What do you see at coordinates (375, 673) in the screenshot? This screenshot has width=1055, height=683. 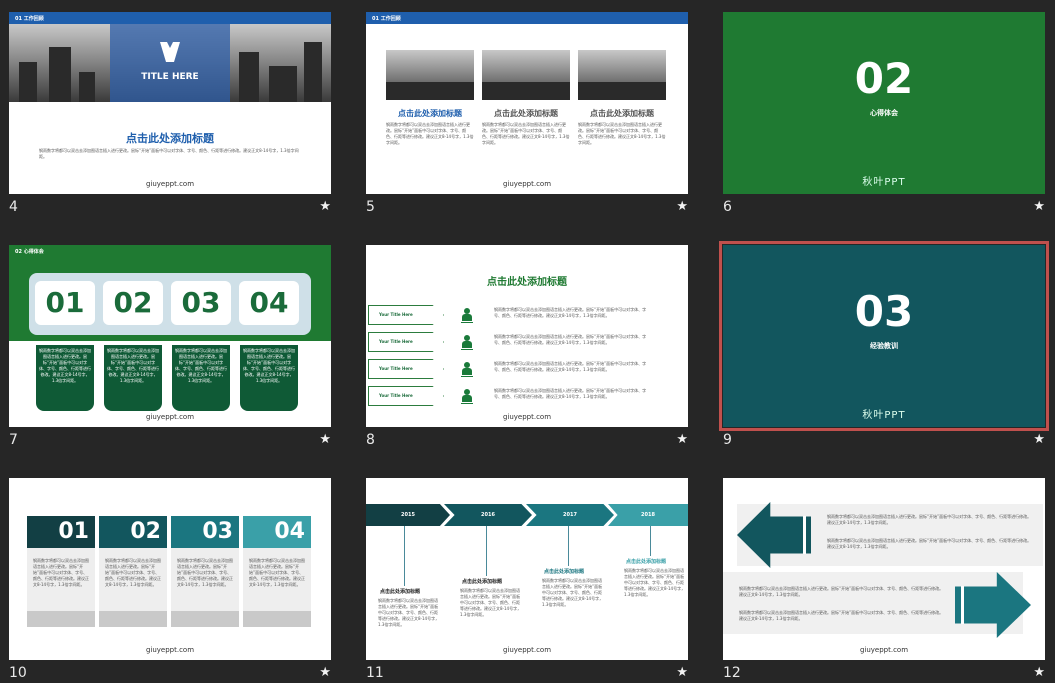 I see `slide-number: 11` at bounding box center [375, 673].